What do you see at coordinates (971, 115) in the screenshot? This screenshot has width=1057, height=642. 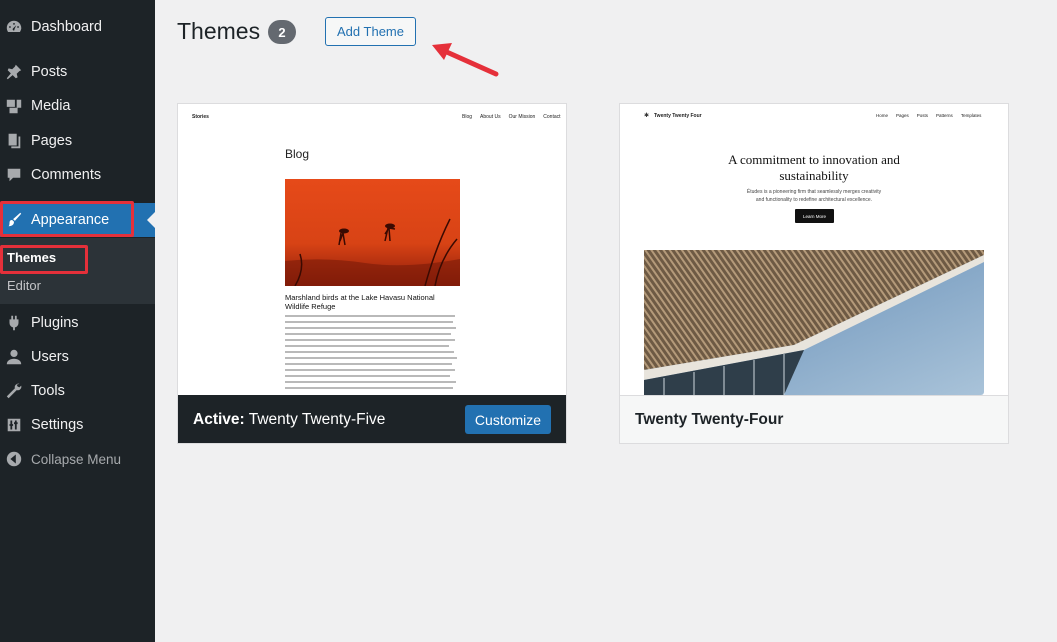 I see `preview-nav-item: Templates` at bounding box center [971, 115].